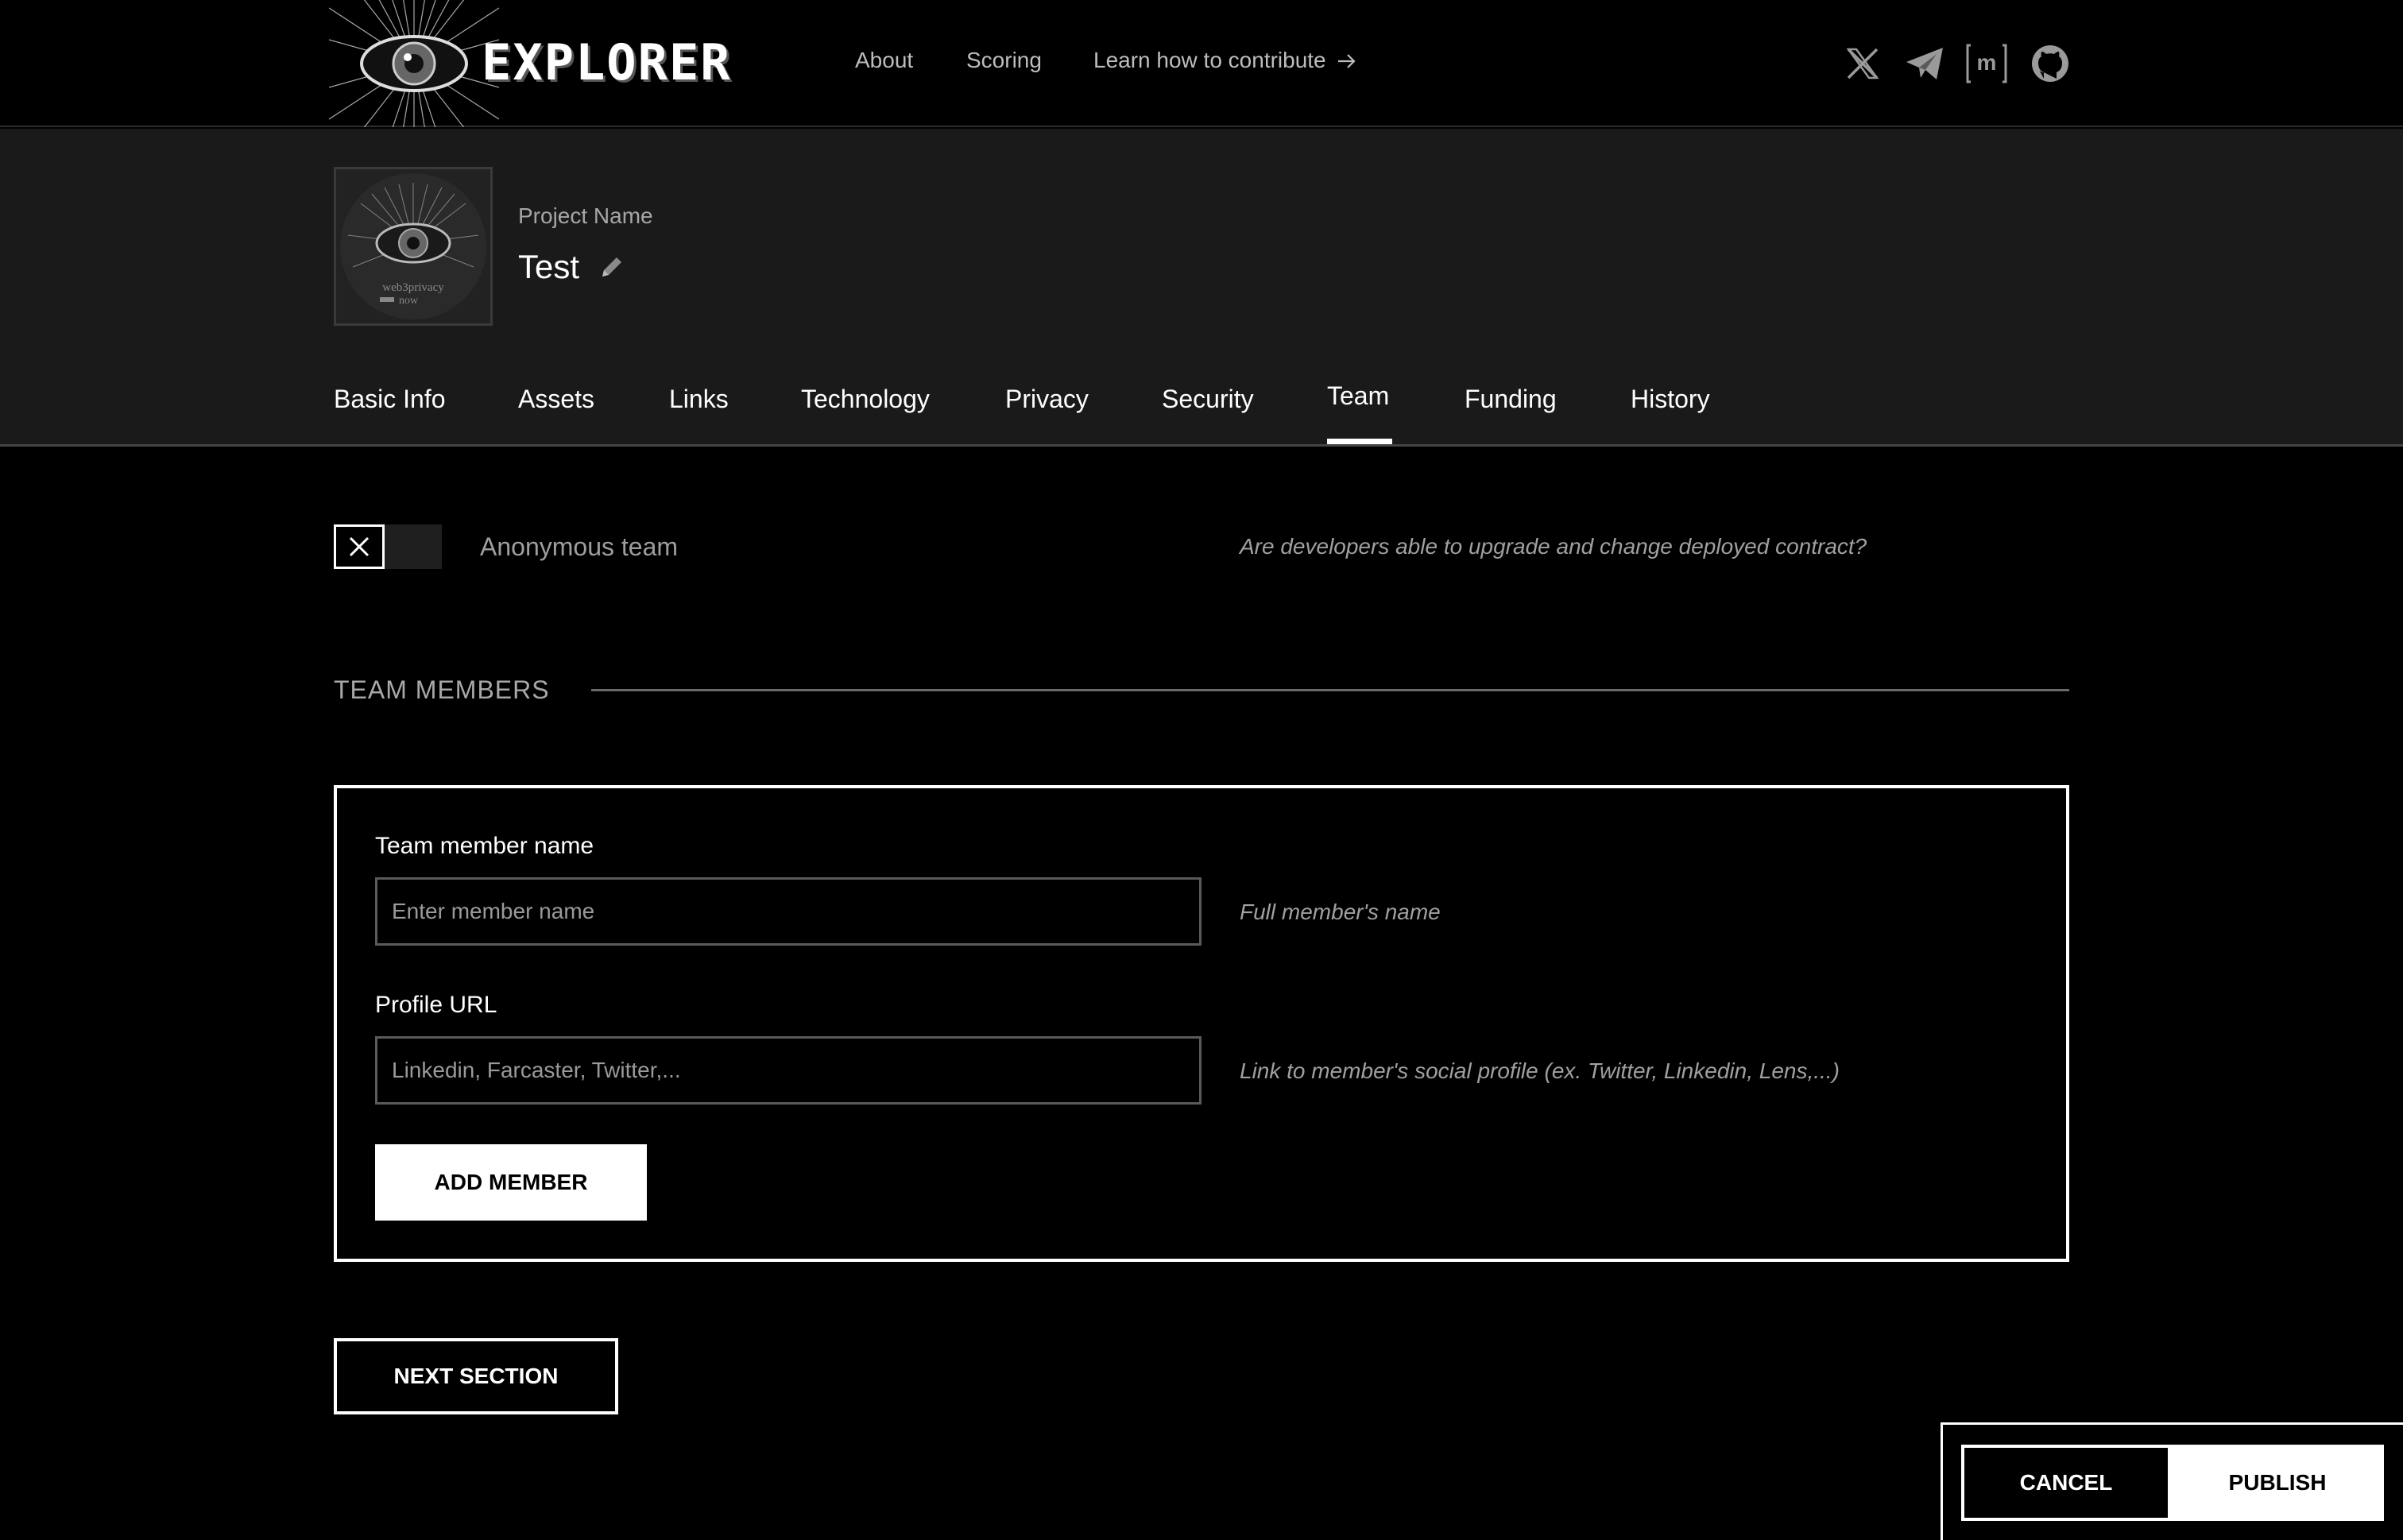 Image resolution: width=2403 pixels, height=1540 pixels. I want to click on team-members-title: TEAM MEMBERS, so click(442, 690).